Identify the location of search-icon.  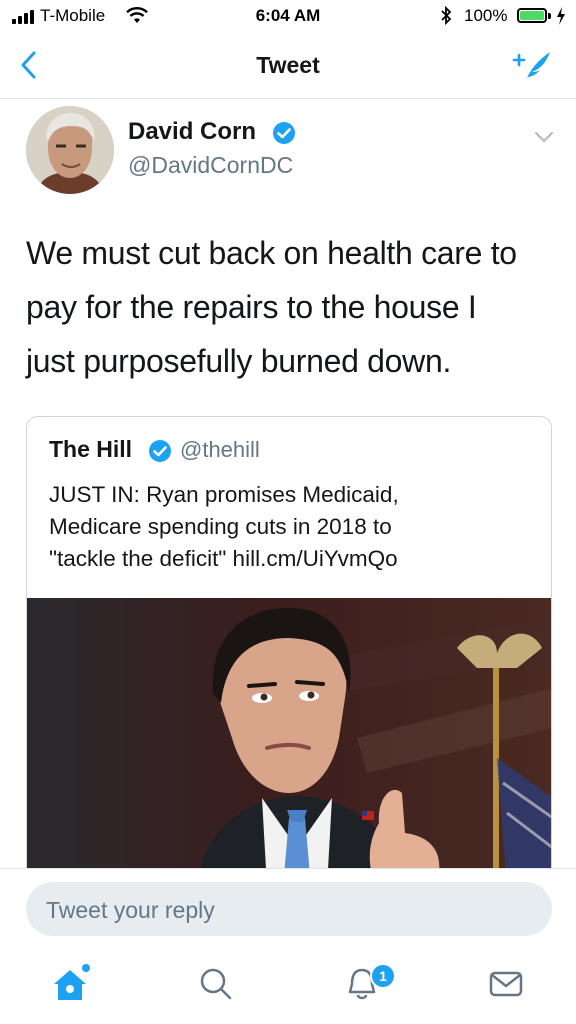
(216, 984).